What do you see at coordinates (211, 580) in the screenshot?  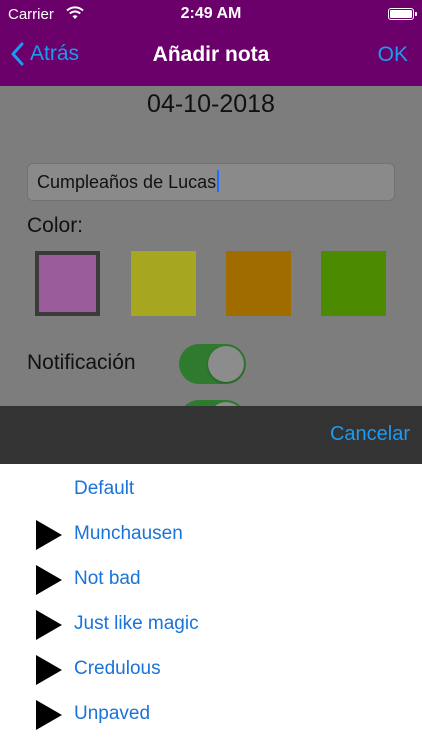 I see `sound-option-not-bad: Not bad` at bounding box center [211, 580].